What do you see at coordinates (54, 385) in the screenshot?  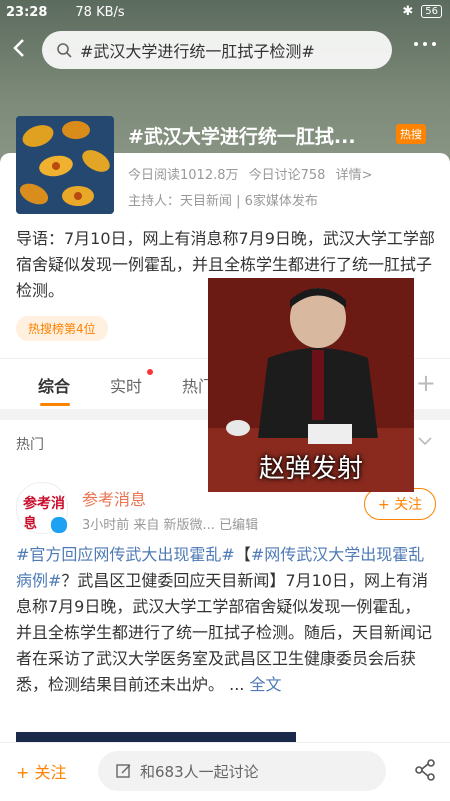 I see `tab-comprehensive: 综合` at bounding box center [54, 385].